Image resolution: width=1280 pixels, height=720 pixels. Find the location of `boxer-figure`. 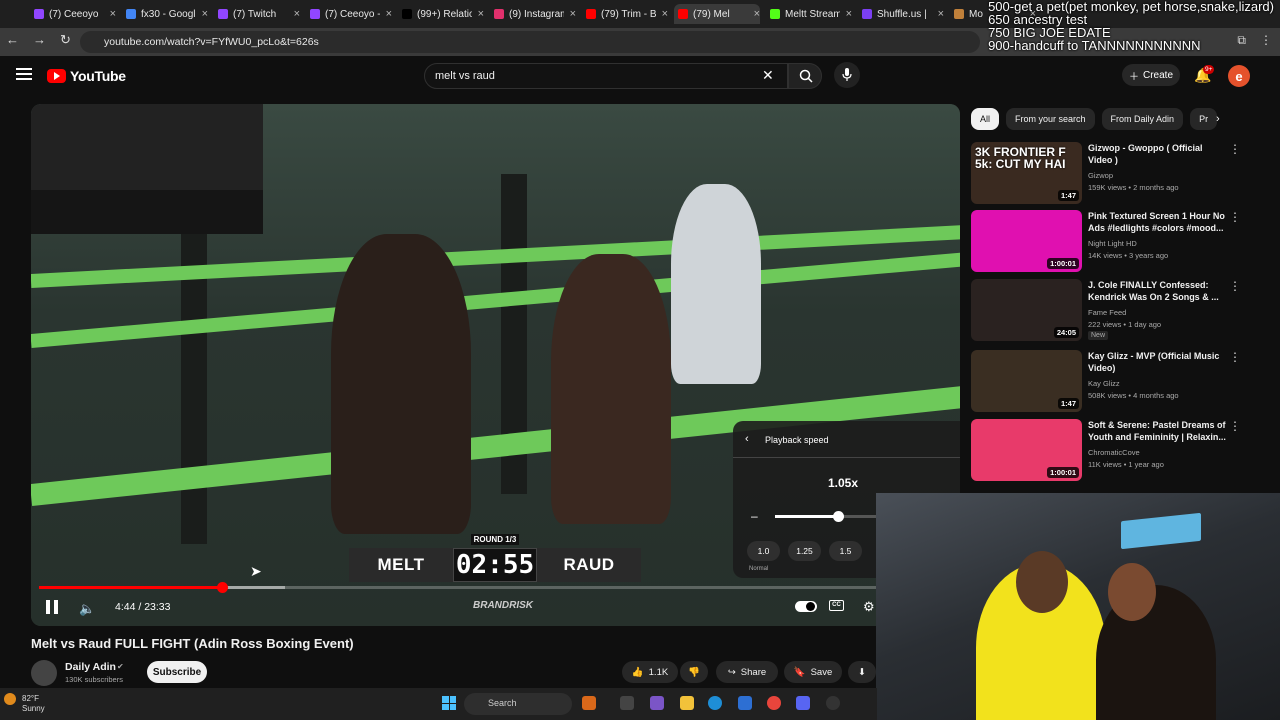

boxer-figure is located at coordinates (611, 389).